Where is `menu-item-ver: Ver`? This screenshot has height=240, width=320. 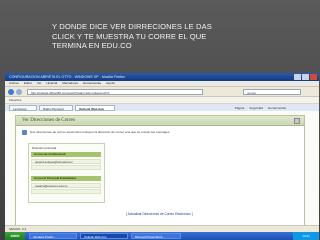
menu-item-ver: Ver is located at coordinates (39, 83).